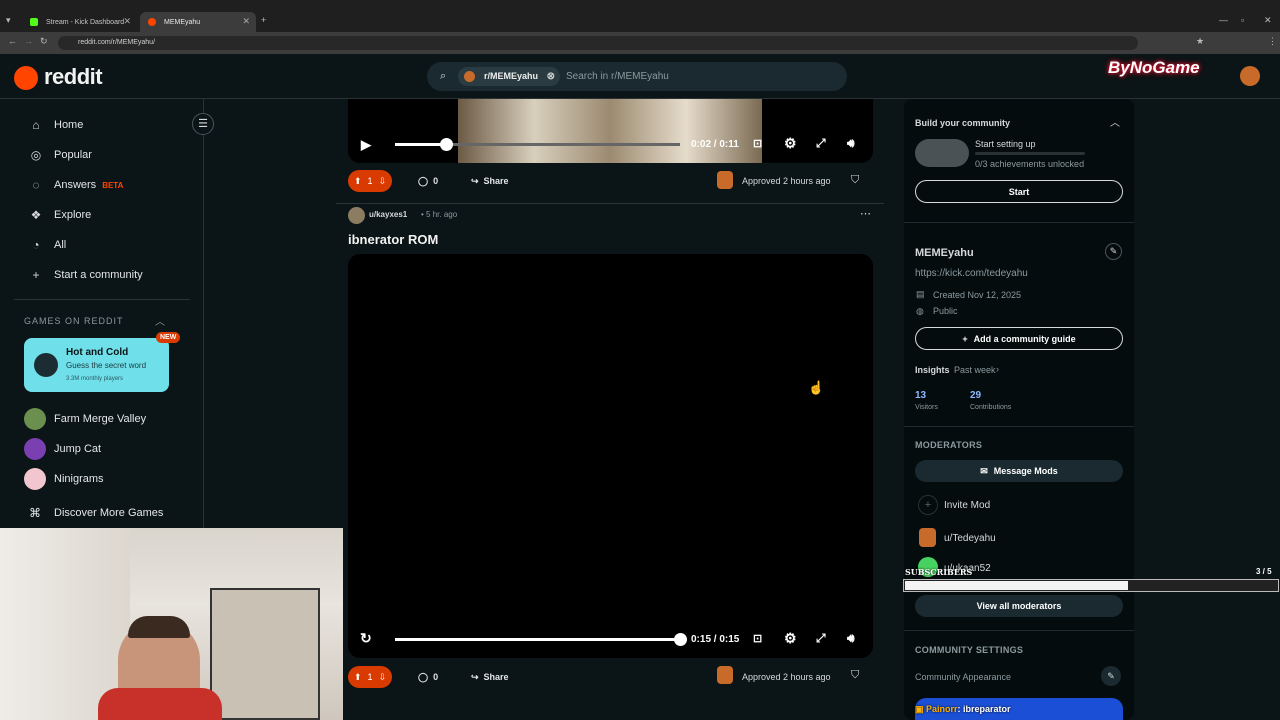  Describe the element at coordinates (160, 704) in the screenshot. I see `webcam-person-shirt` at that location.